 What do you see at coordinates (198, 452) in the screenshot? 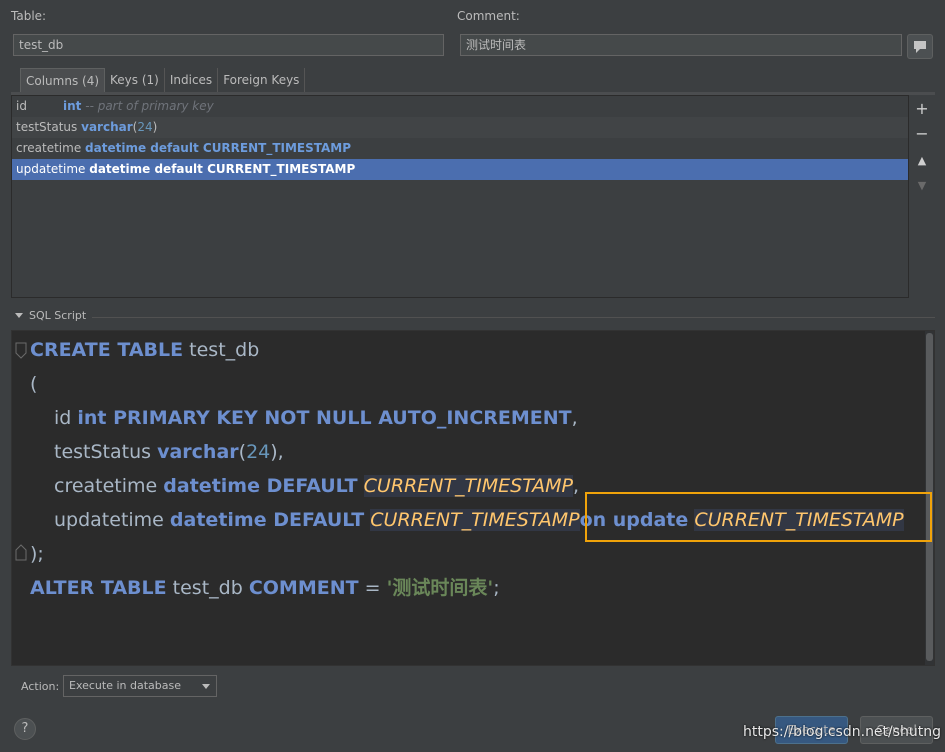
I see `sql-col-type: varchar` at bounding box center [198, 452].